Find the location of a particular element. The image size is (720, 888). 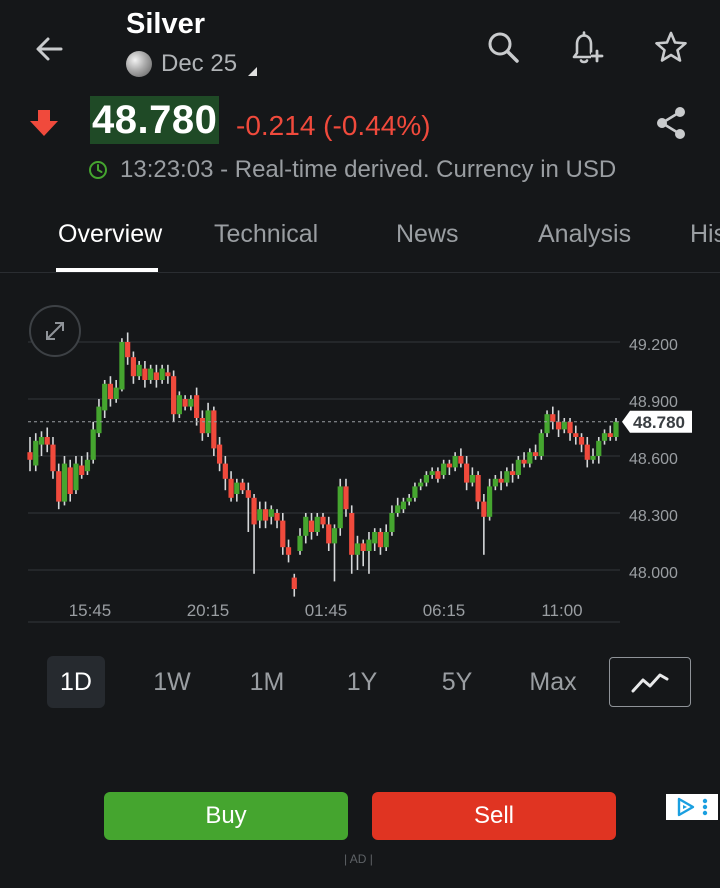

ad-menu-icon is located at coordinates (705, 807).